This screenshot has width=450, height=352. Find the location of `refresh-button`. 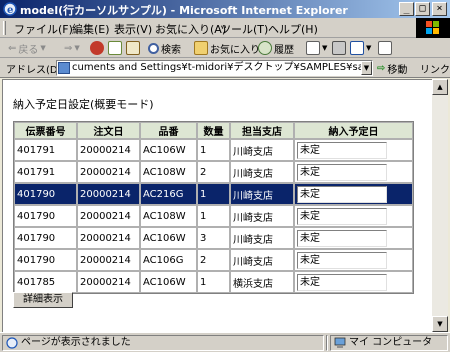

refresh-button is located at coordinates (115, 48).